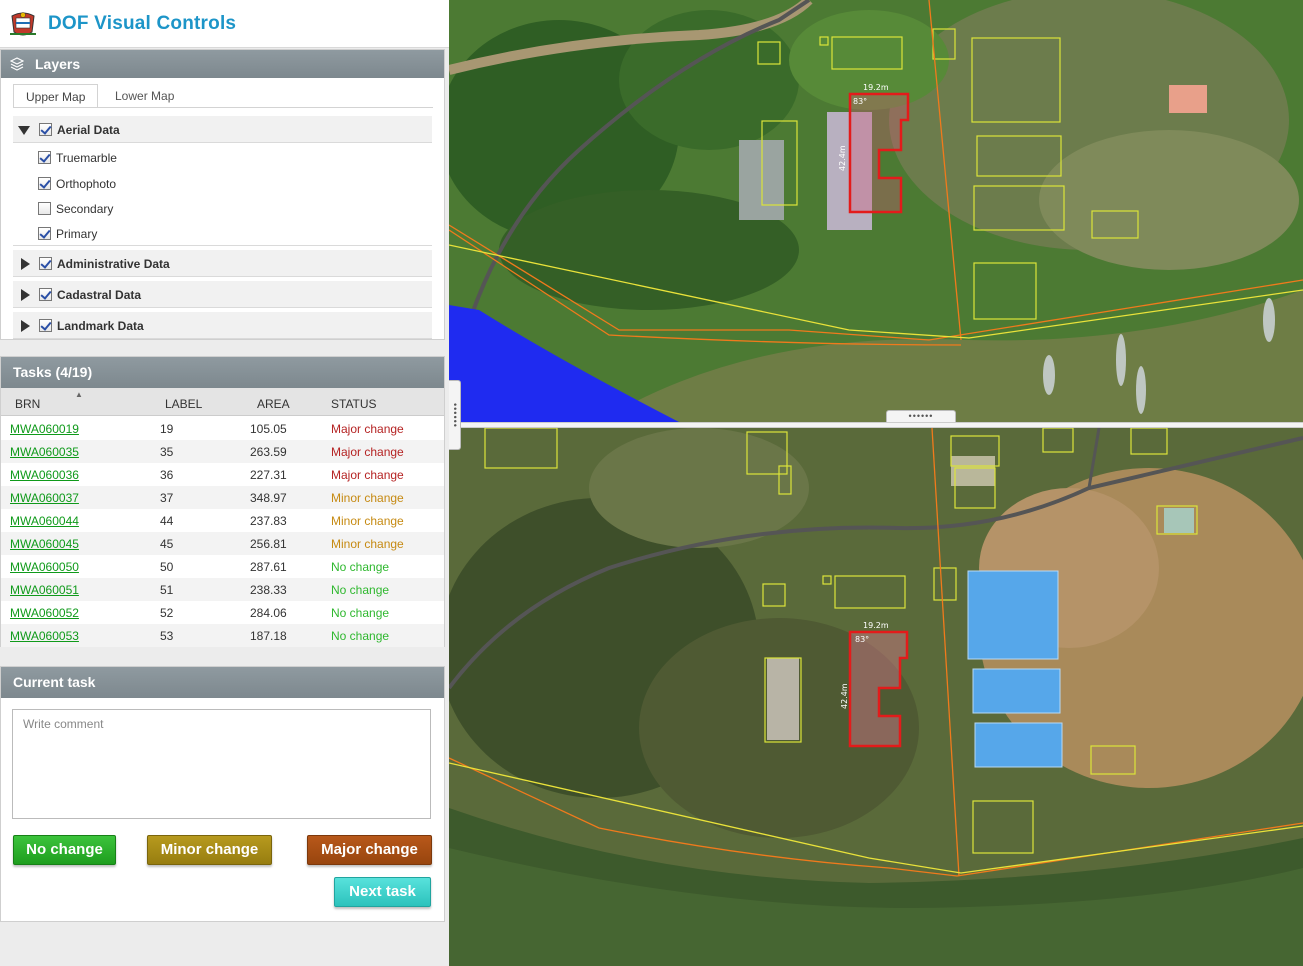  What do you see at coordinates (79, 394) in the screenshot?
I see `sort-ascending-icon: ▲` at bounding box center [79, 394].